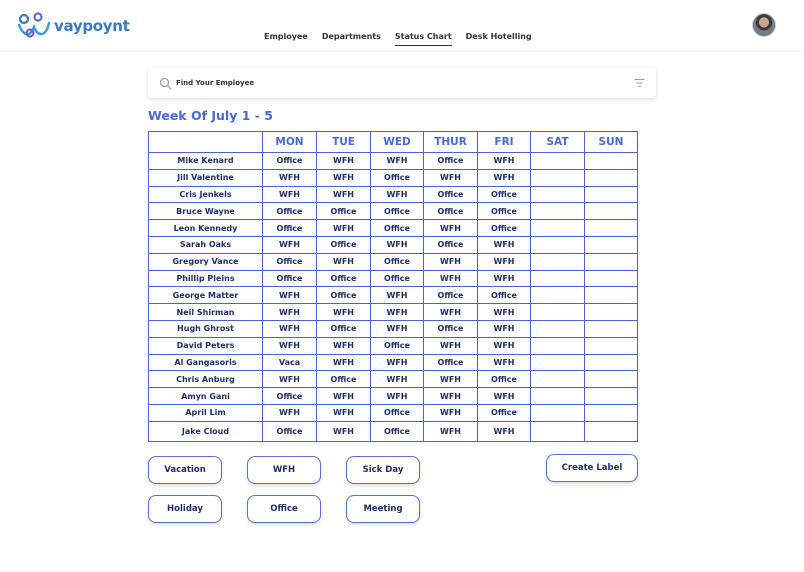 Image resolution: width=804 pixels, height=572 pixels. I want to click on nav-departments: Departments, so click(351, 38).